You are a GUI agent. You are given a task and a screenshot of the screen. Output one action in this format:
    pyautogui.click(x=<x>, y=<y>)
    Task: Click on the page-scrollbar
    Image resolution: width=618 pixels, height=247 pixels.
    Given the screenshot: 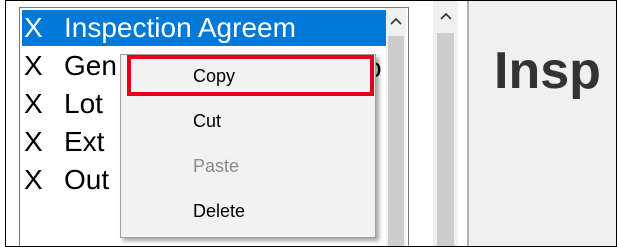 What is the action you would take?
    pyautogui.click(x=445, y=123)
    